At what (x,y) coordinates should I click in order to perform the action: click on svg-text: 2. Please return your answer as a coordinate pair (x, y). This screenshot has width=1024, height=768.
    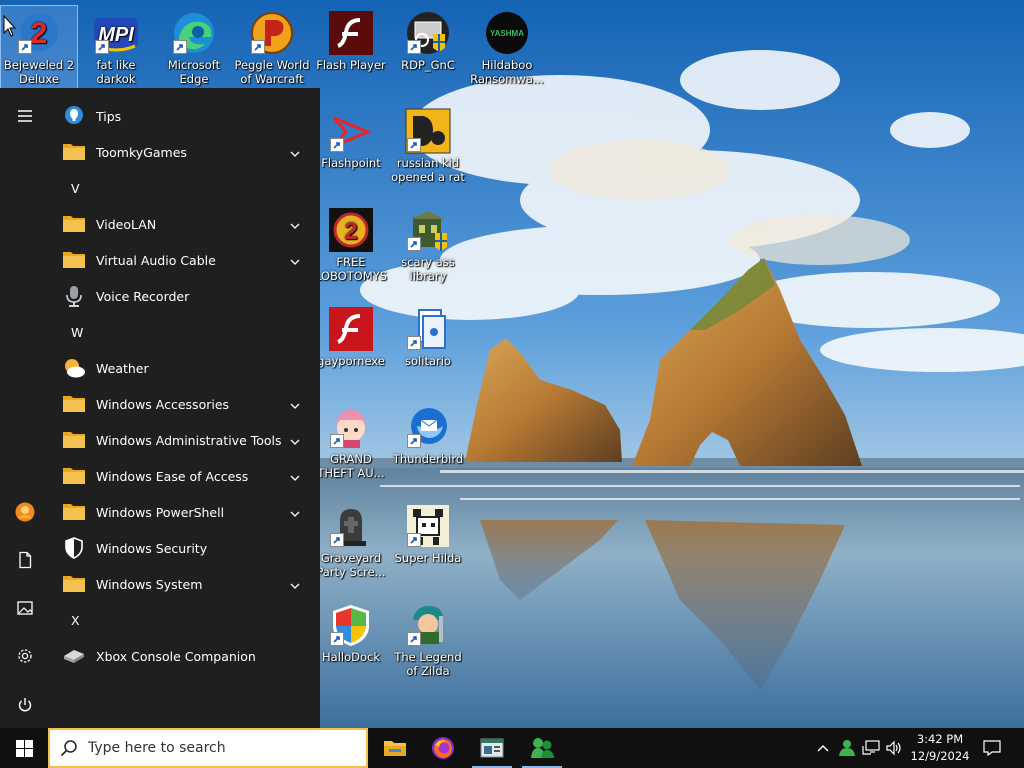
    Looking at the image, I should click on (350, 231).